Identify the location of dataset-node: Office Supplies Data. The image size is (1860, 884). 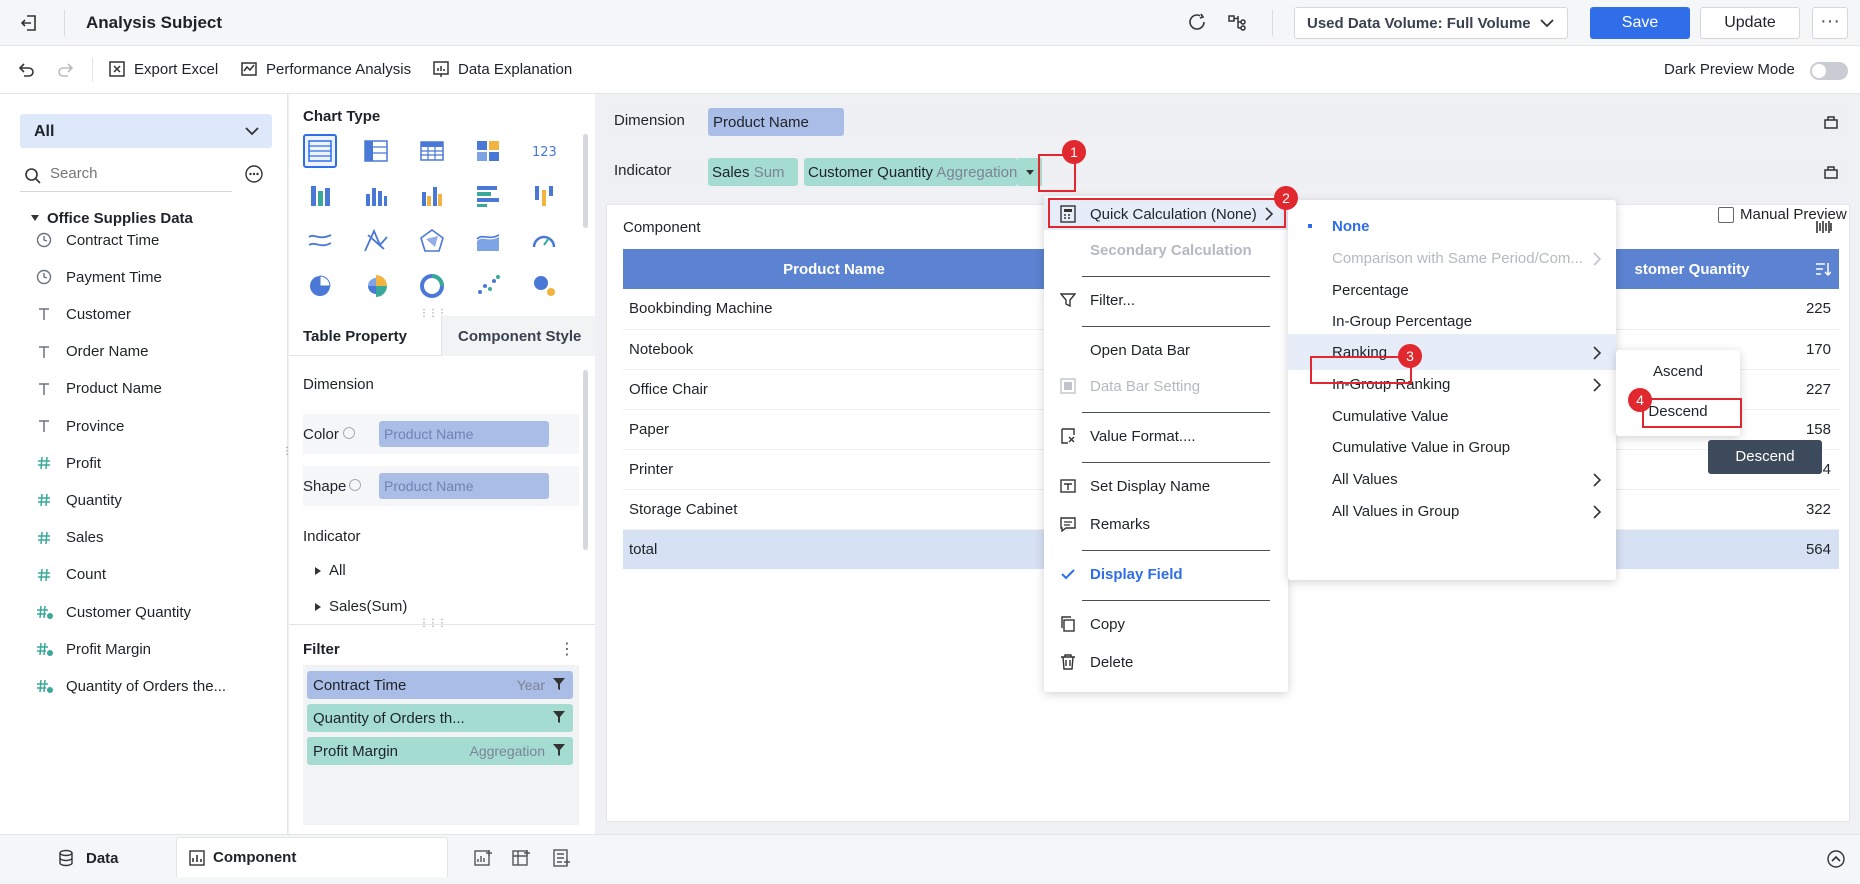
(112, 218).